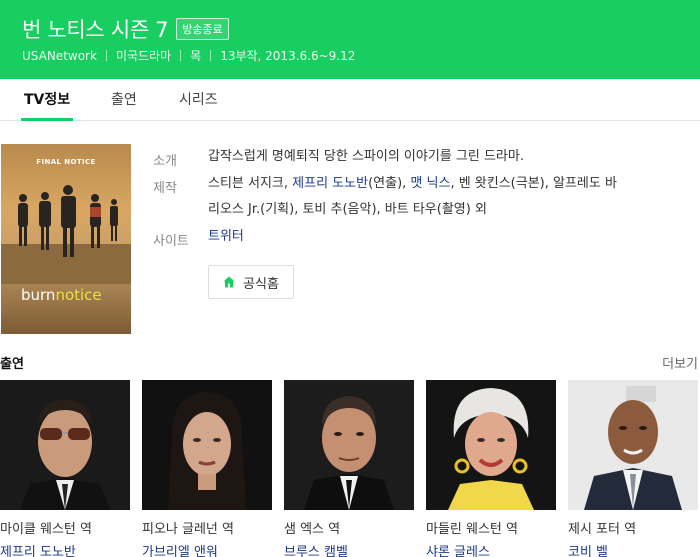  What do you see at coordinates (66, 162) in the screenshot?
I see `poster-notice-text: FINAL NOTICE` at bounding box center [66, 162].